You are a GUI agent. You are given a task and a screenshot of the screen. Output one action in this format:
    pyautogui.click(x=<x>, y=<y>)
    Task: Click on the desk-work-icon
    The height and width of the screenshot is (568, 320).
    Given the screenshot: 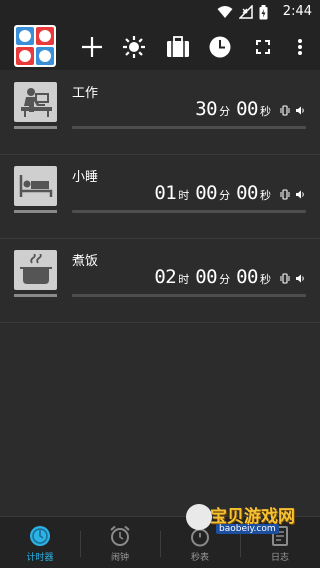 What is the action you would take?
    pyautogui.click(x=36, y=102)
    